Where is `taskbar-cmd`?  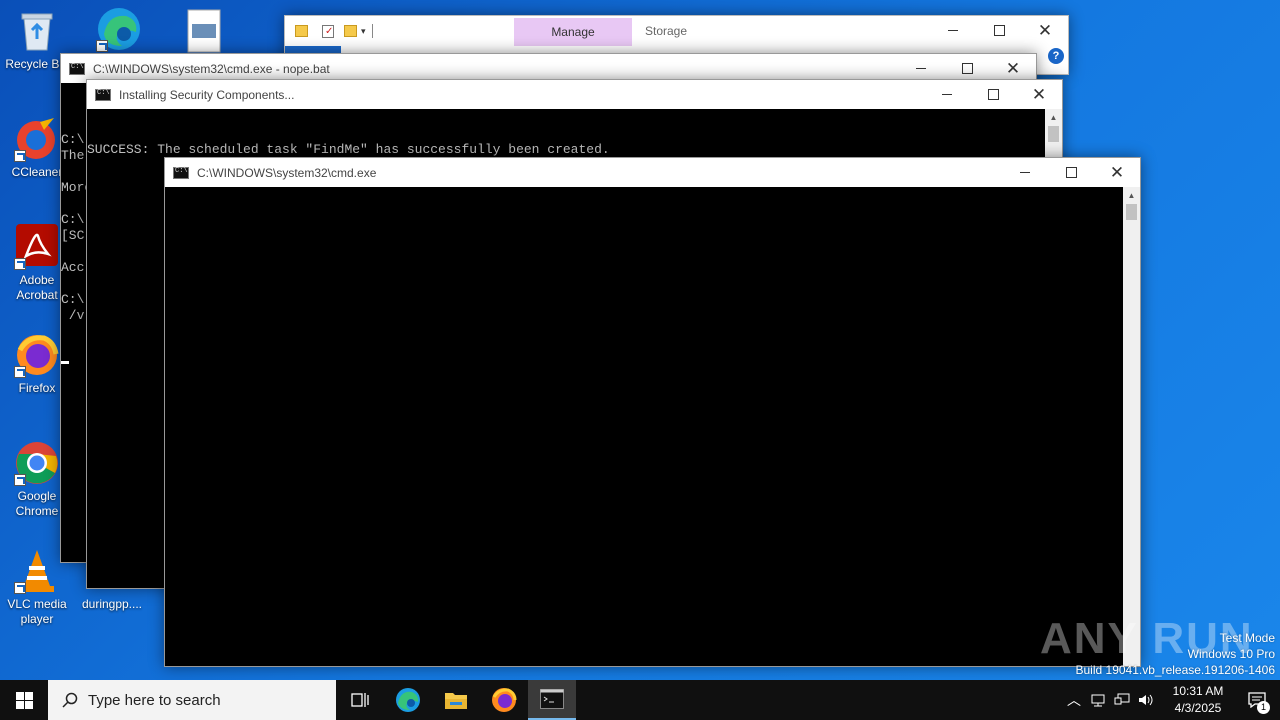
taskbar-cmd is located at coordinates (552, 700).